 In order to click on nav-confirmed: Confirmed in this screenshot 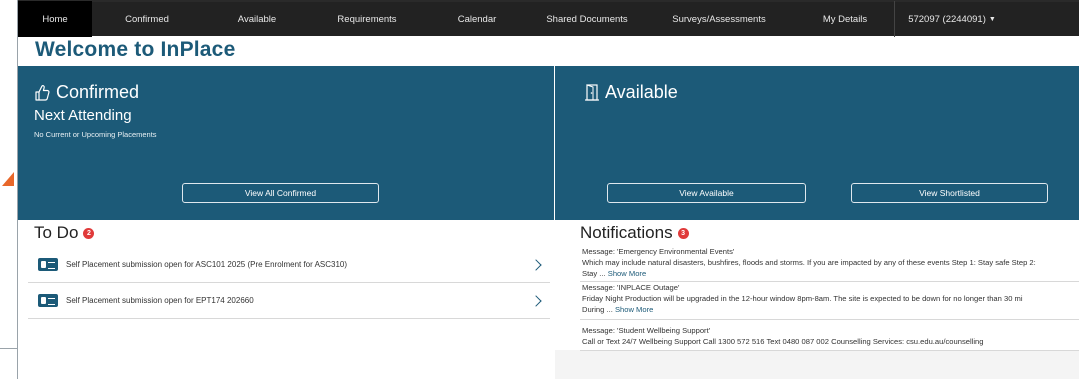, I will do `click(147, 19)`.